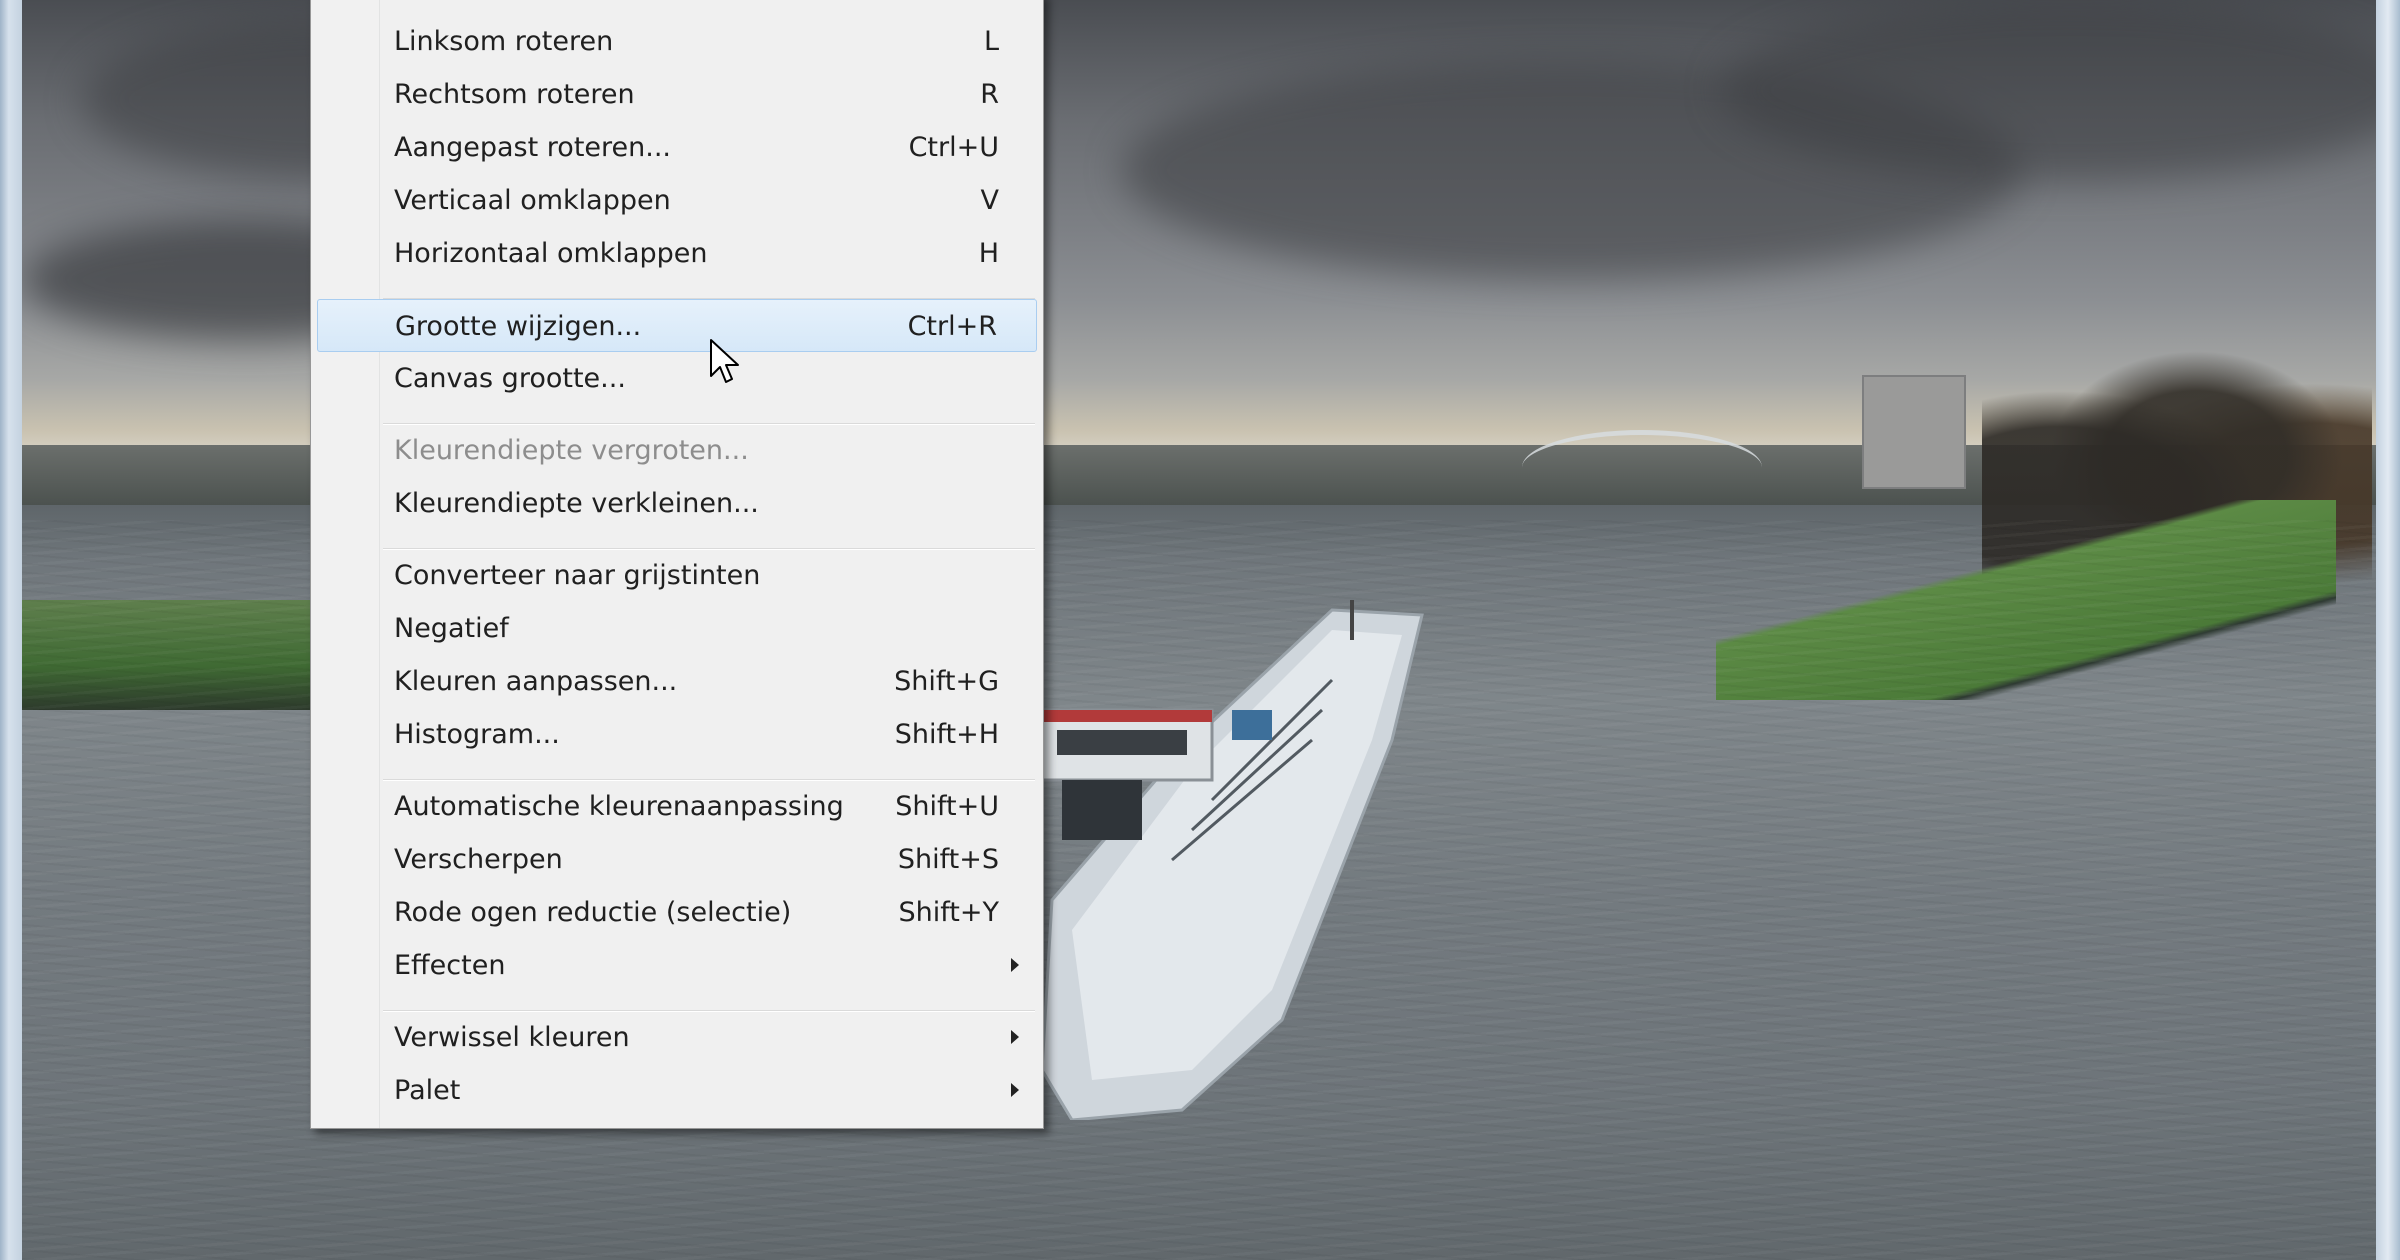 This screenshot has width=2400, height=1260. I want to click on menu-item-label: Verwissel kleuren, so click(512, 1037).